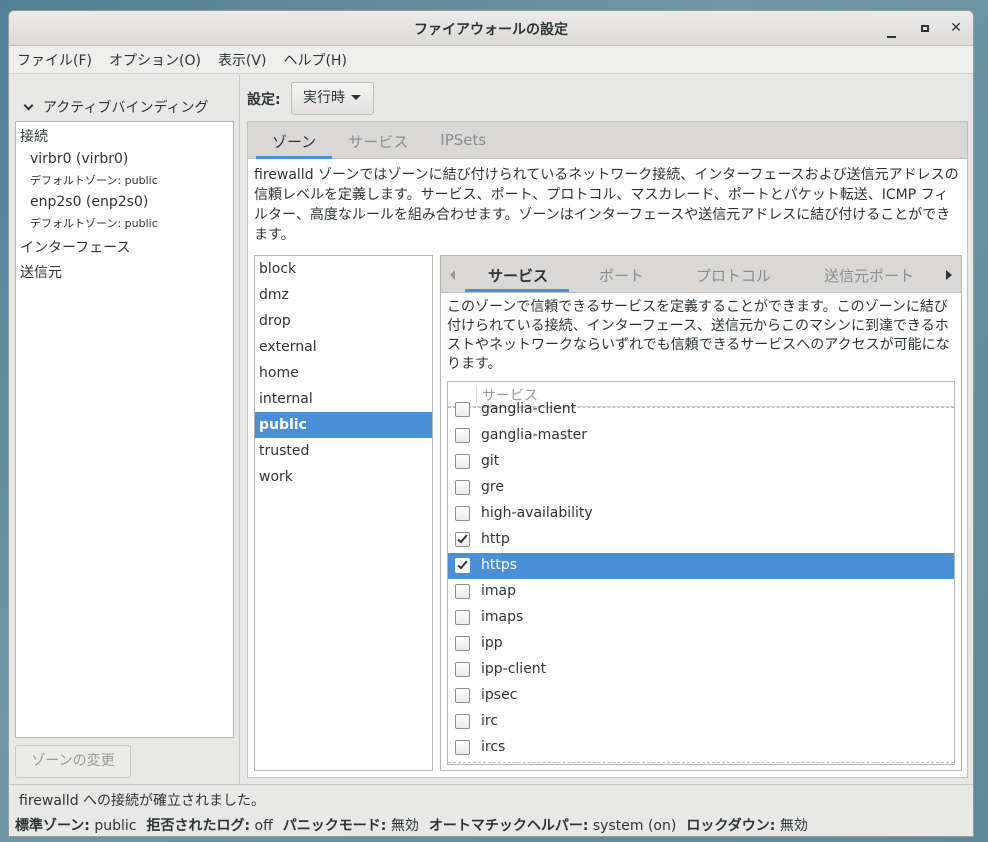 The width and height of the screenshot is (988, 842). What do you see at coordinates (73, 761) in the screenshot?
I see `change-zone-button: ゾーンの変更` at bounding box center [73, 761].